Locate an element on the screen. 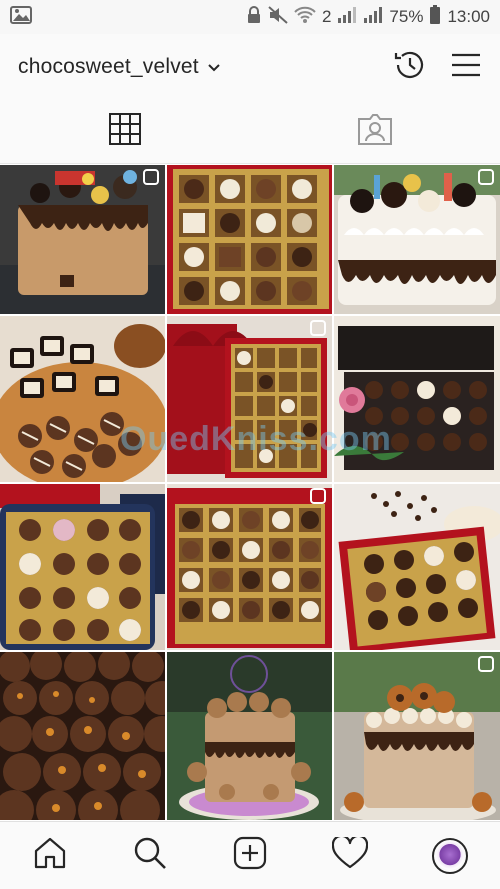  post-drip-cake-oreo is located at coordinates (82, 239).